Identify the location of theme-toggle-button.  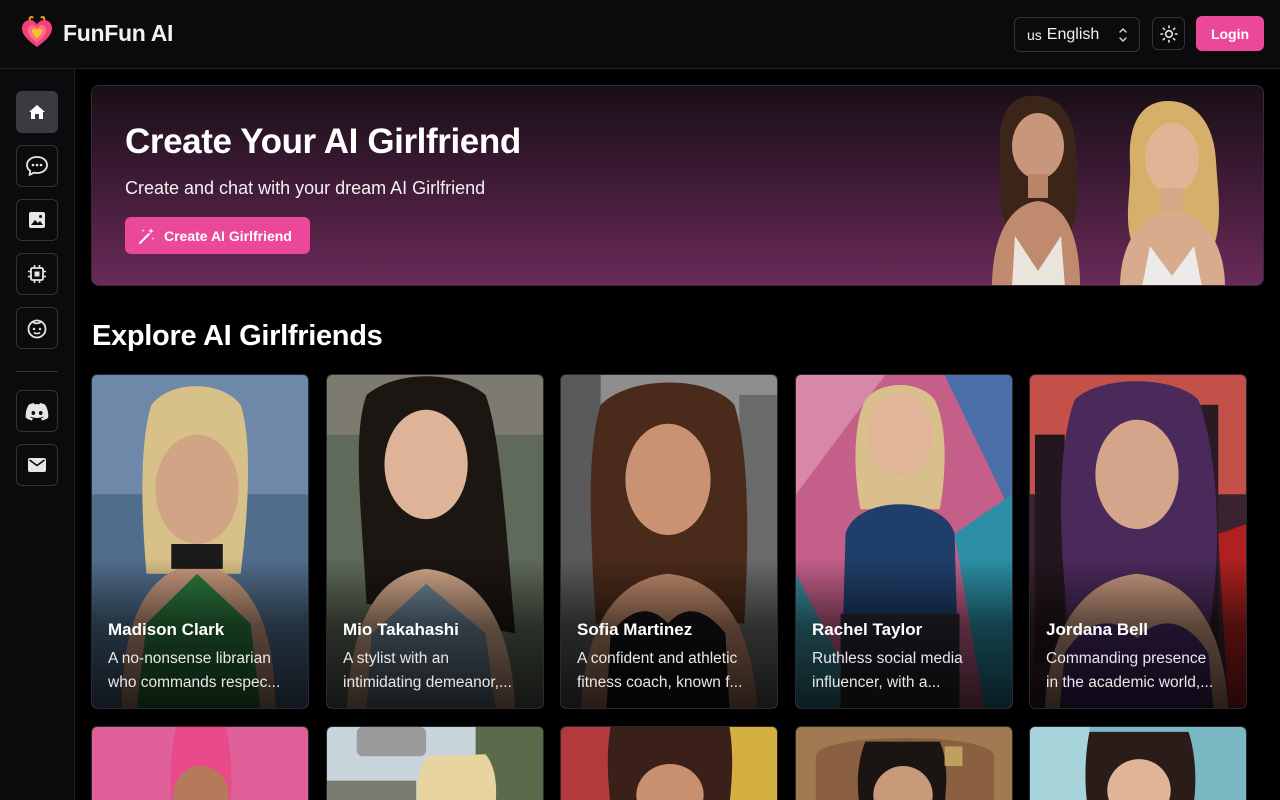
(1168, 33).